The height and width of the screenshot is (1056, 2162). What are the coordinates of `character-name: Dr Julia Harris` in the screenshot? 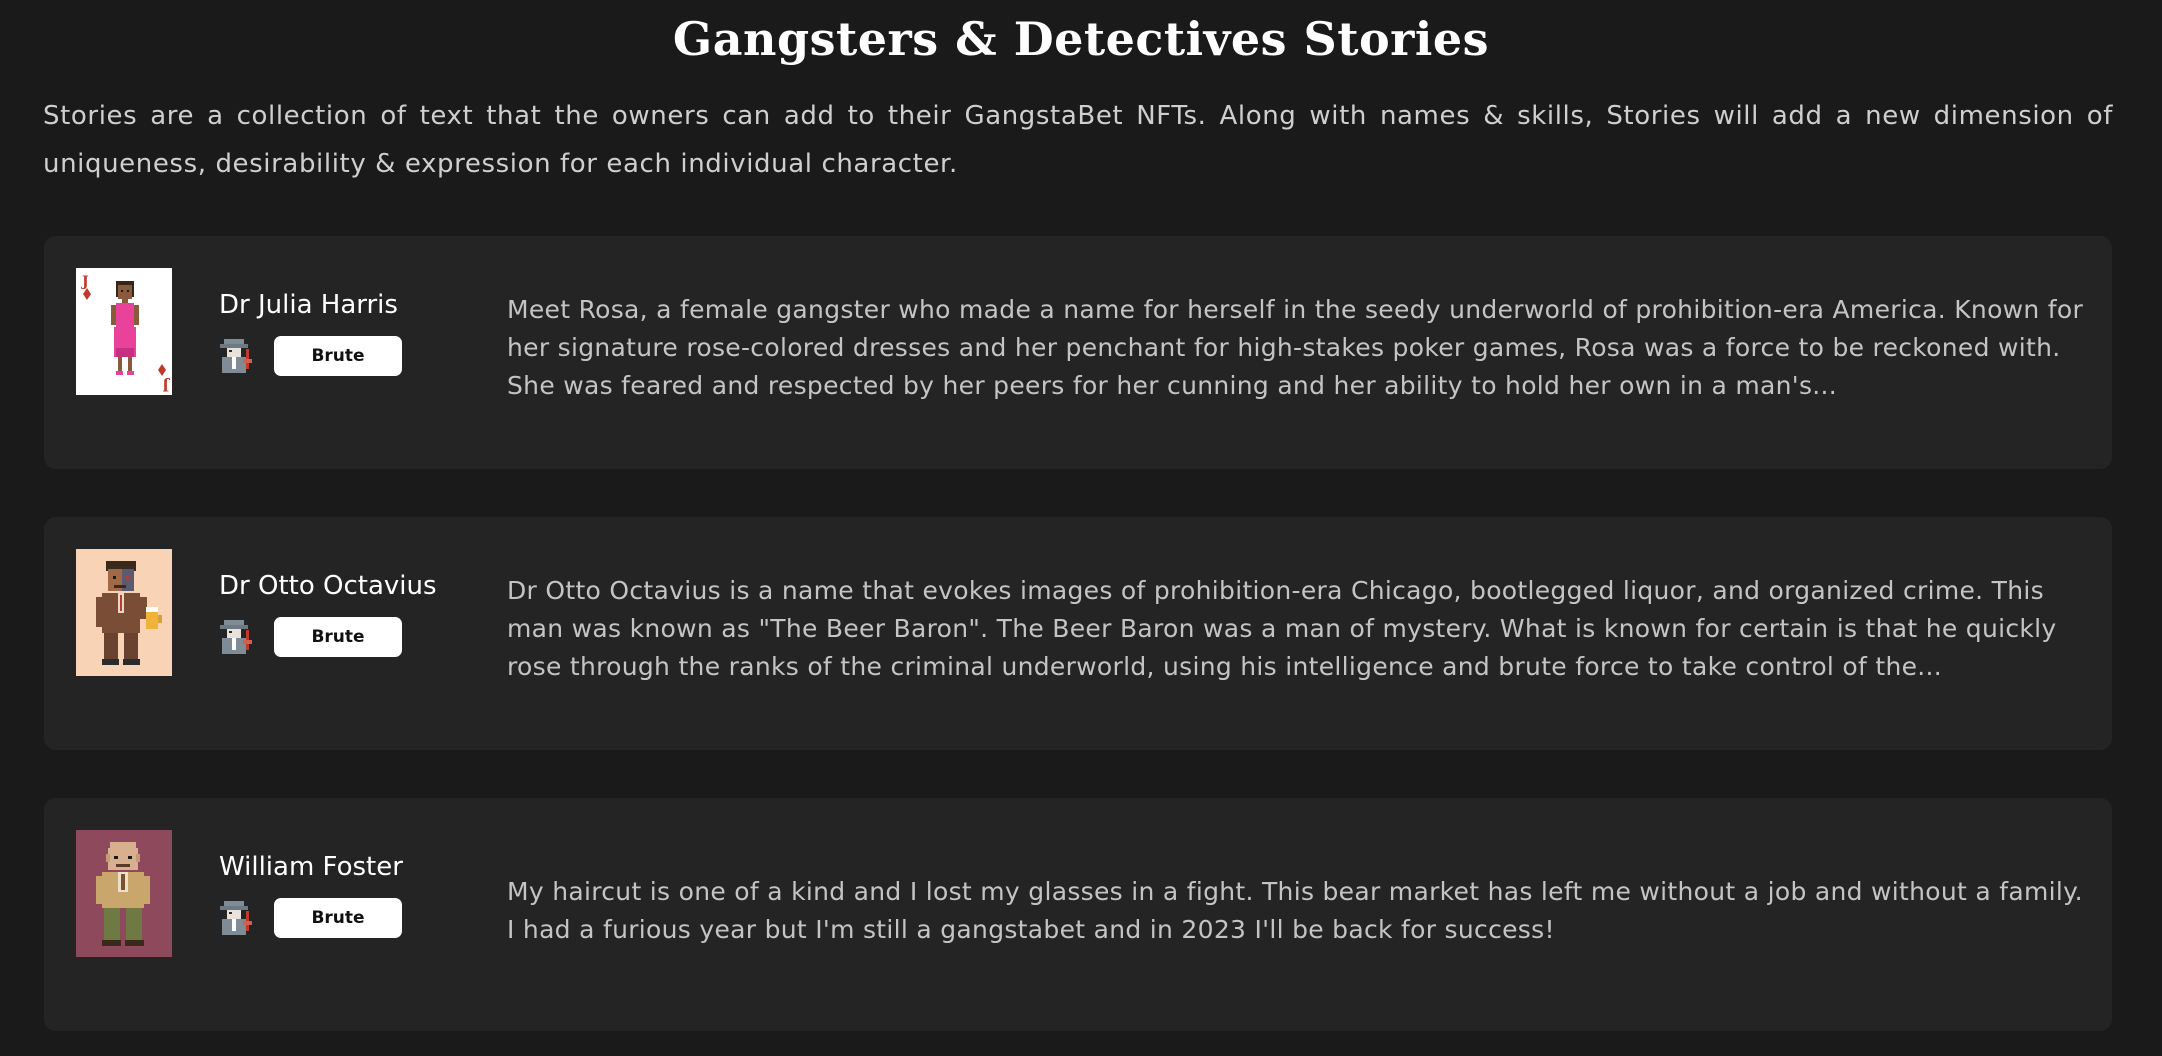 It's located at (308, 305).